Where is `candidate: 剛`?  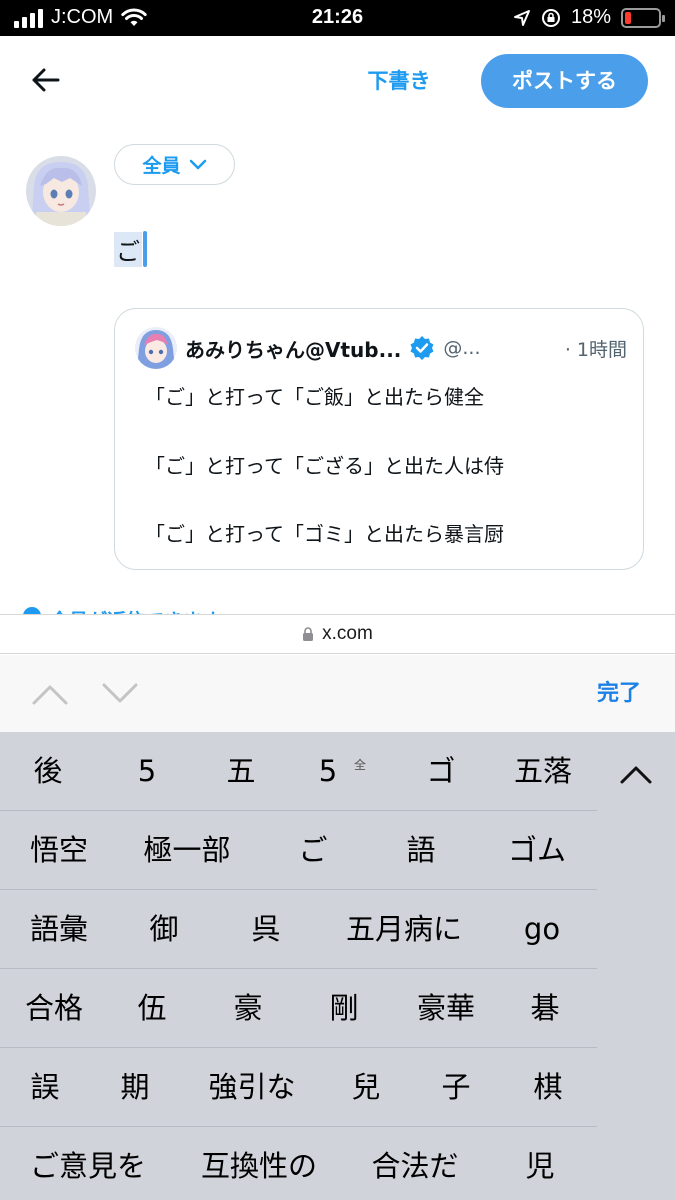 candidate: 剛 is located at coordinates (343, 1008).